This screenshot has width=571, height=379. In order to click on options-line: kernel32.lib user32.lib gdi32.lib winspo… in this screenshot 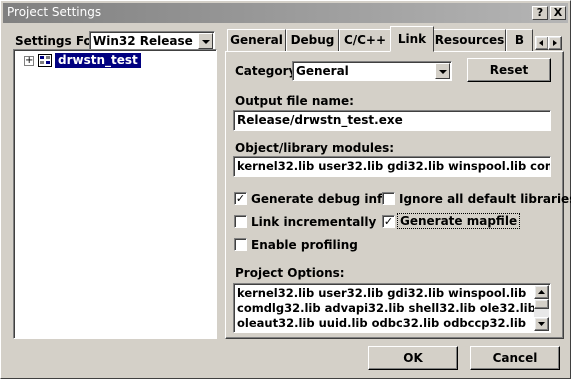, I will do `click(382, 293)`.